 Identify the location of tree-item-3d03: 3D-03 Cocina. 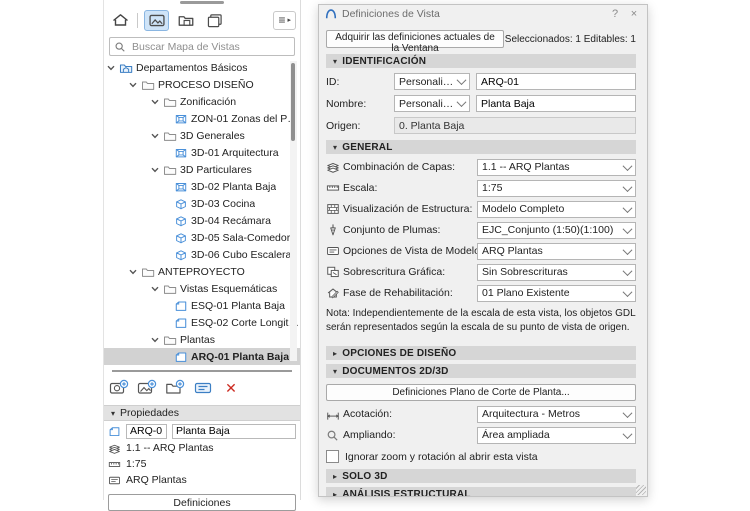
(202, 203).